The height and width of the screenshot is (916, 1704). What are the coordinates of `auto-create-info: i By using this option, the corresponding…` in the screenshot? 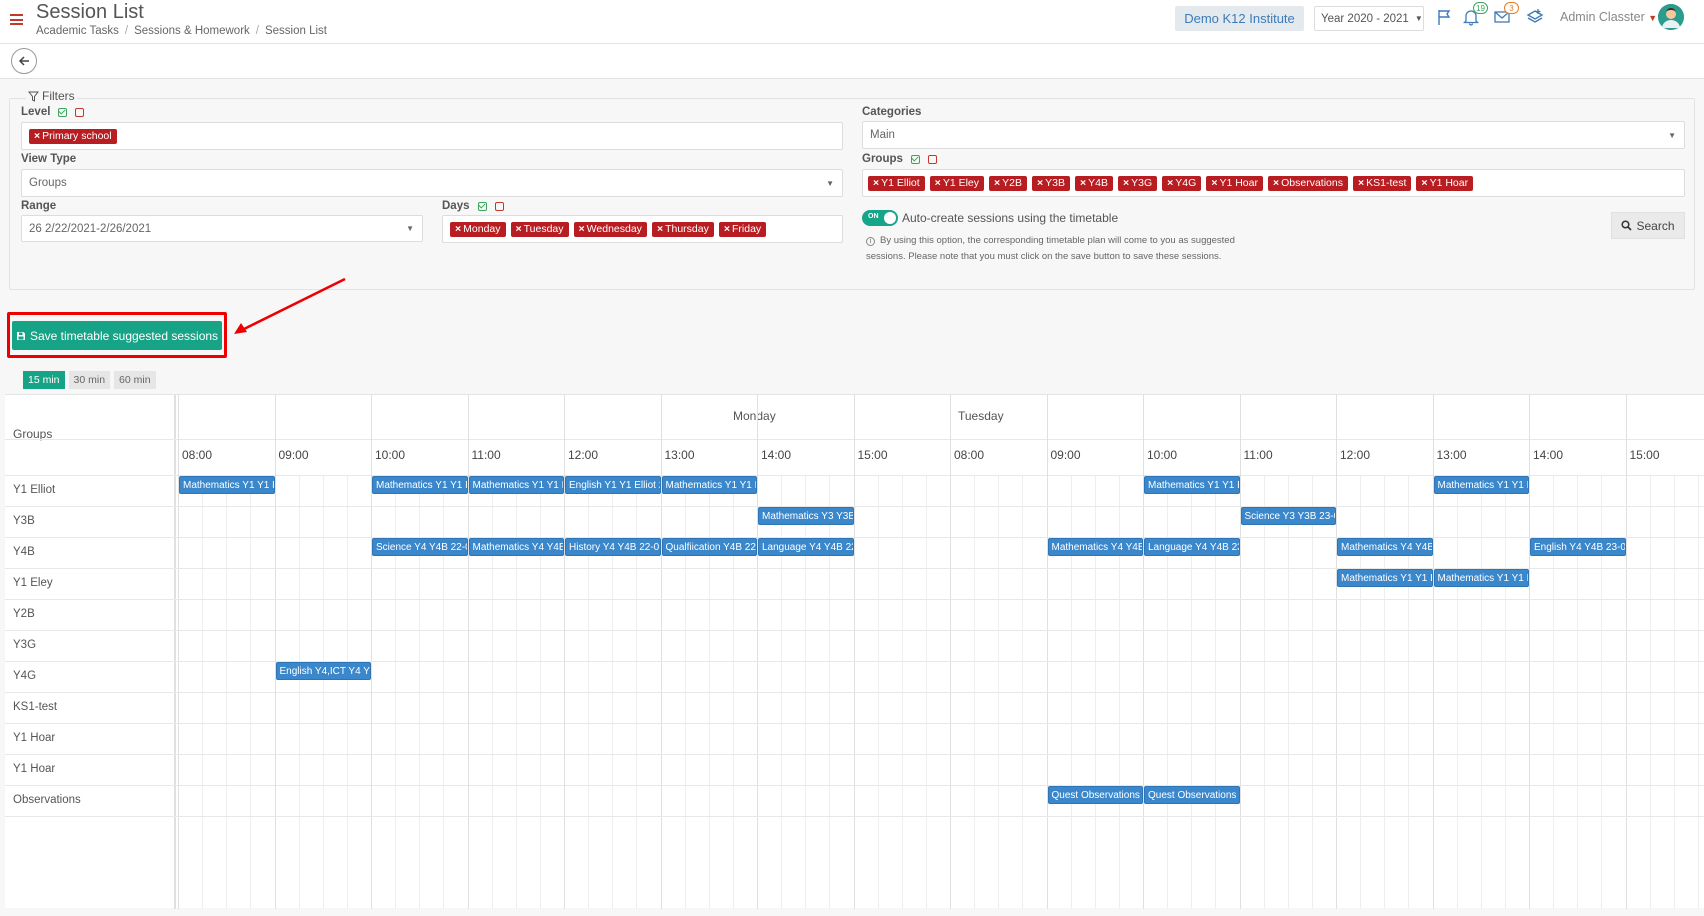 It's located at (1056, 249).